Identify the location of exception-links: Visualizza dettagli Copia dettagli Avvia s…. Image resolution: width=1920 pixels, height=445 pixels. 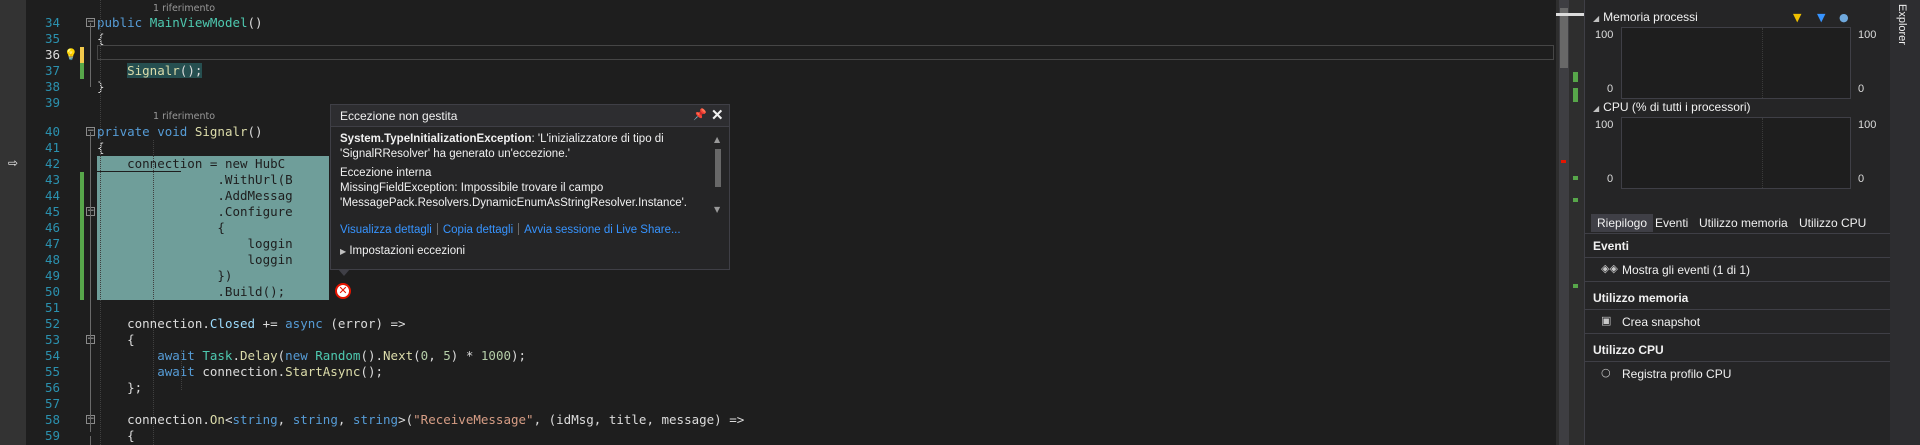
(510, 229).